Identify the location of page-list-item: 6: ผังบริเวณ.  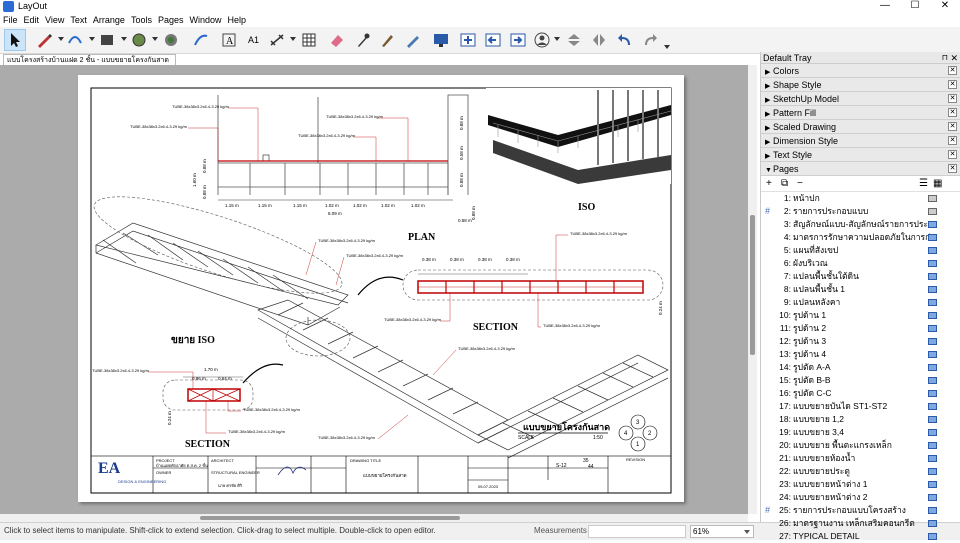
(860, 263).